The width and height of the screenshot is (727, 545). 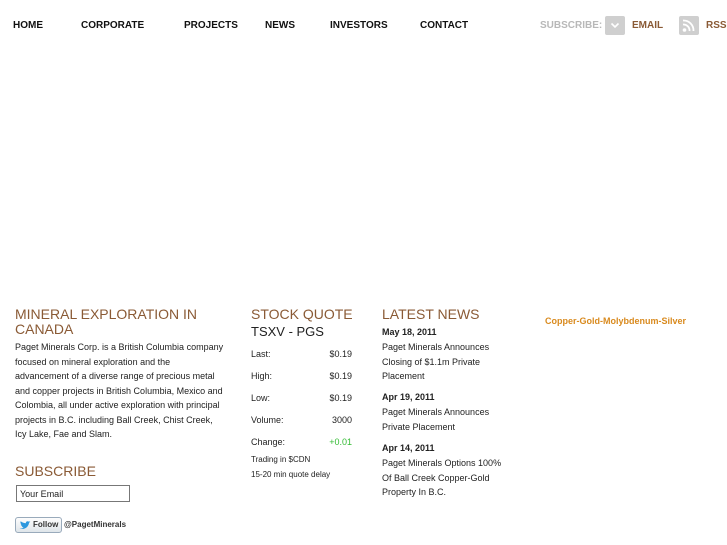 I want to click on stock-value-high: $0.19, so click(x=340, y=376).